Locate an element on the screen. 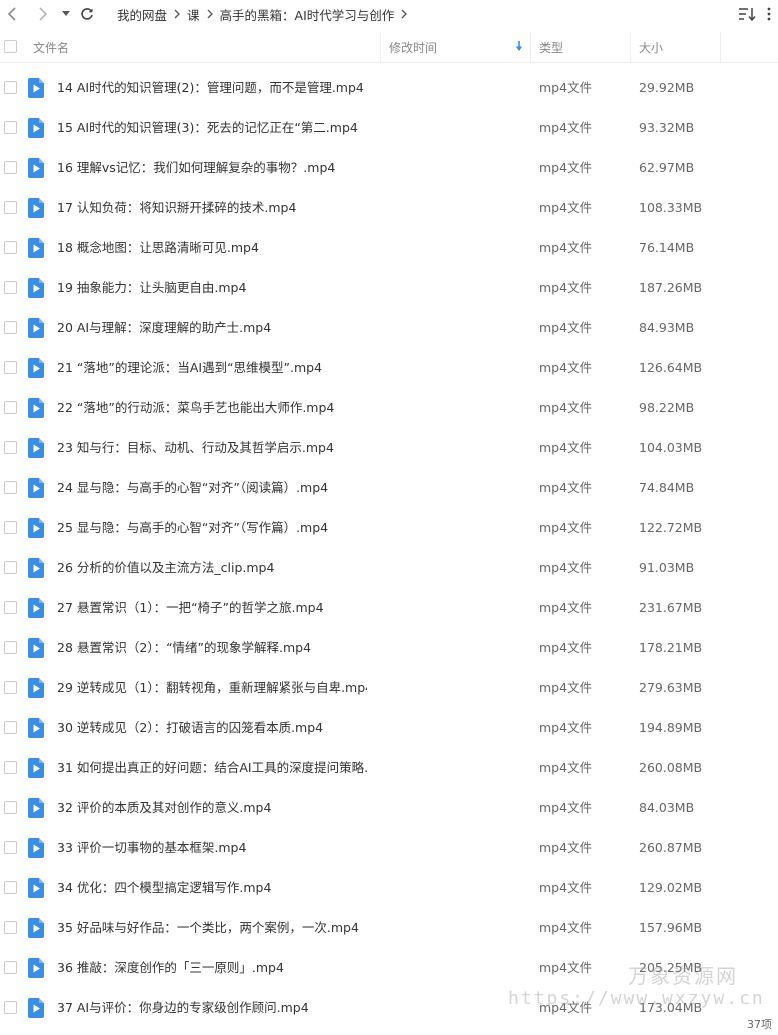 The width and height of the screenshot is (778, 1035). file-name: 14 AI时代的知识管理(2)：管理问题，而不是管理.mp4 is located at coordinates (210, 88).